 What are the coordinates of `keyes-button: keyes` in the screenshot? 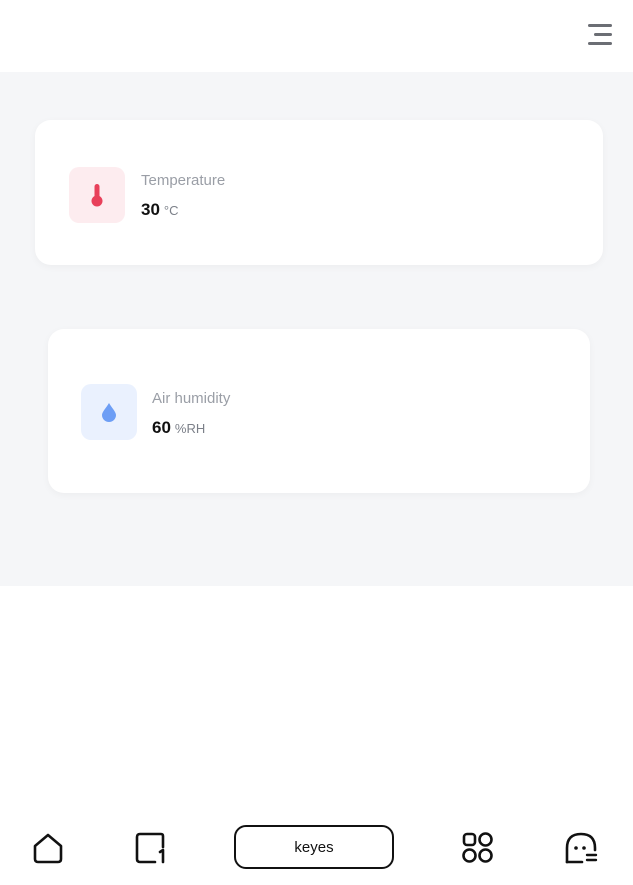 It's located at (314, 847).